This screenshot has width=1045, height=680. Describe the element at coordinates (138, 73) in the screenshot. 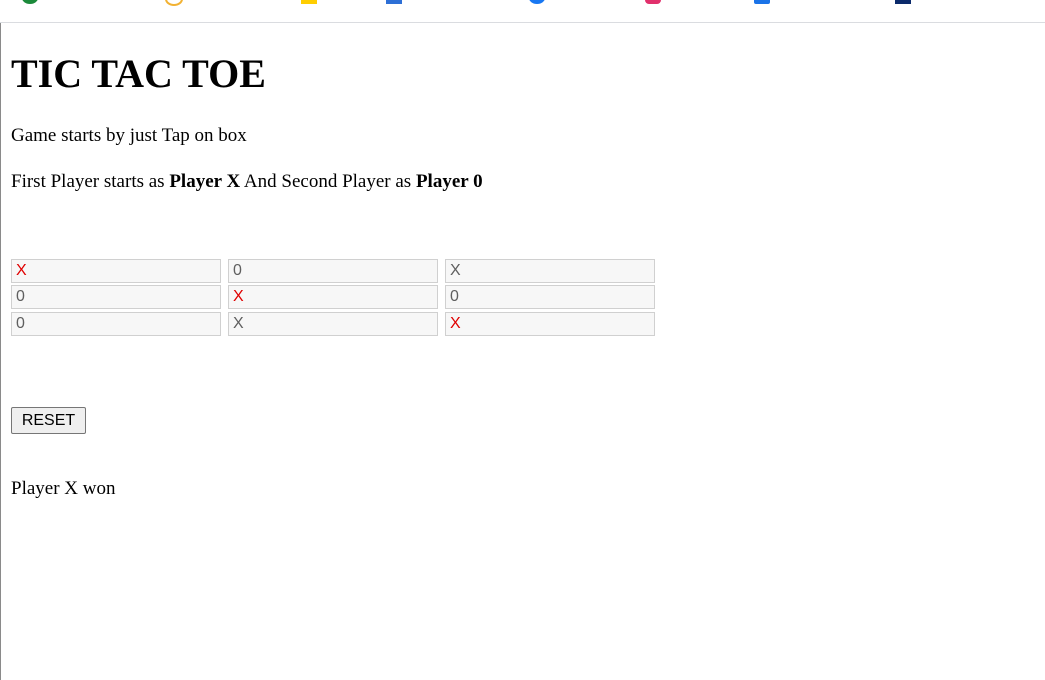

I see `page-title: TIC TAC TOE` at that location.